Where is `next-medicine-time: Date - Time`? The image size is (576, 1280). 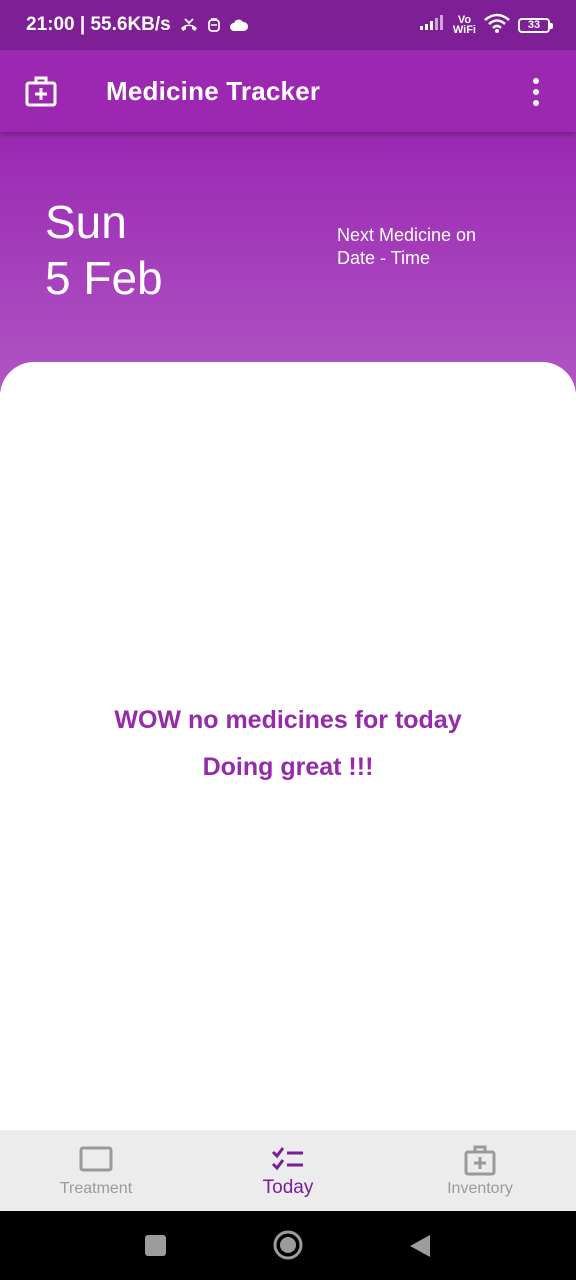 next-medicine-time: Date - Time is located at coordinates (384, 258).